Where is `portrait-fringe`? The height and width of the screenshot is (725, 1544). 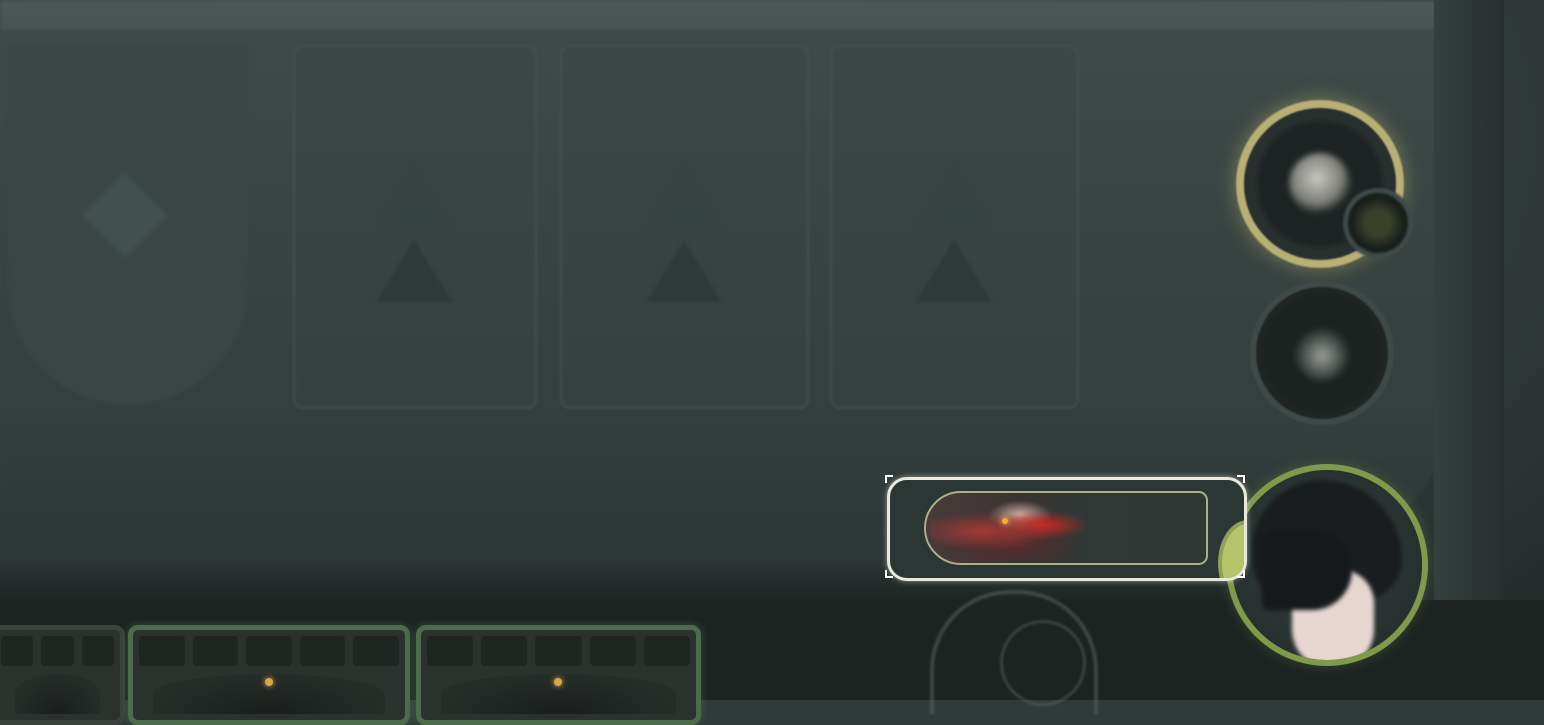
portrait-fringe is located at coordinates (1307, 570).